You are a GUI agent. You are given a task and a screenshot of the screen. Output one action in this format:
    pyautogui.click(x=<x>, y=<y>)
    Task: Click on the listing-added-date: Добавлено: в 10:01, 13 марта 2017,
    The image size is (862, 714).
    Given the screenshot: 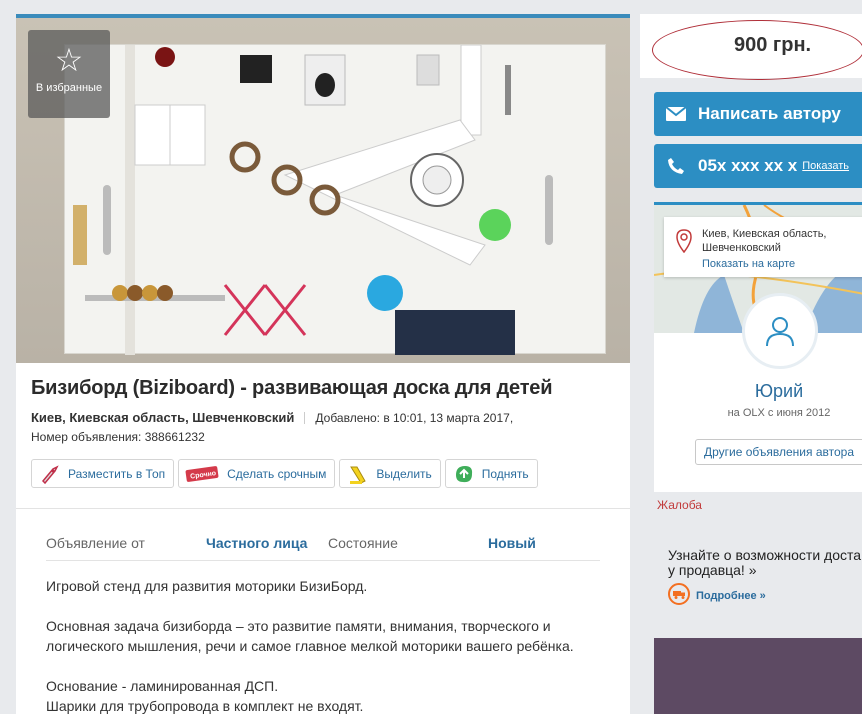 What is the action you would take?
    pyautogui.click(x=414, y=417)
    